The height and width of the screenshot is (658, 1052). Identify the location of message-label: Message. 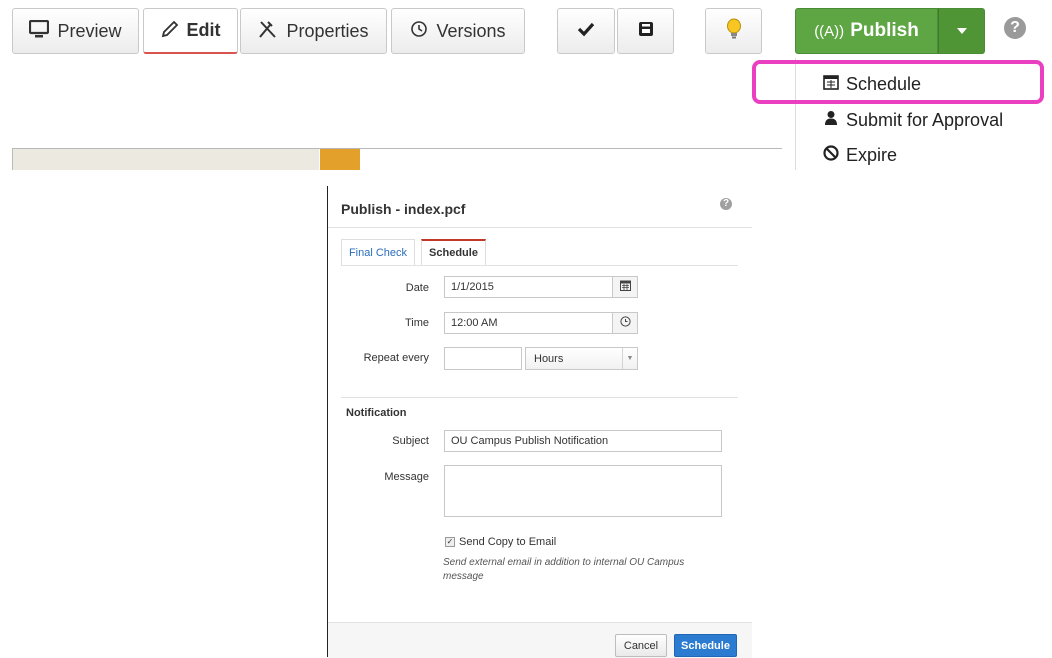
(406, 477).